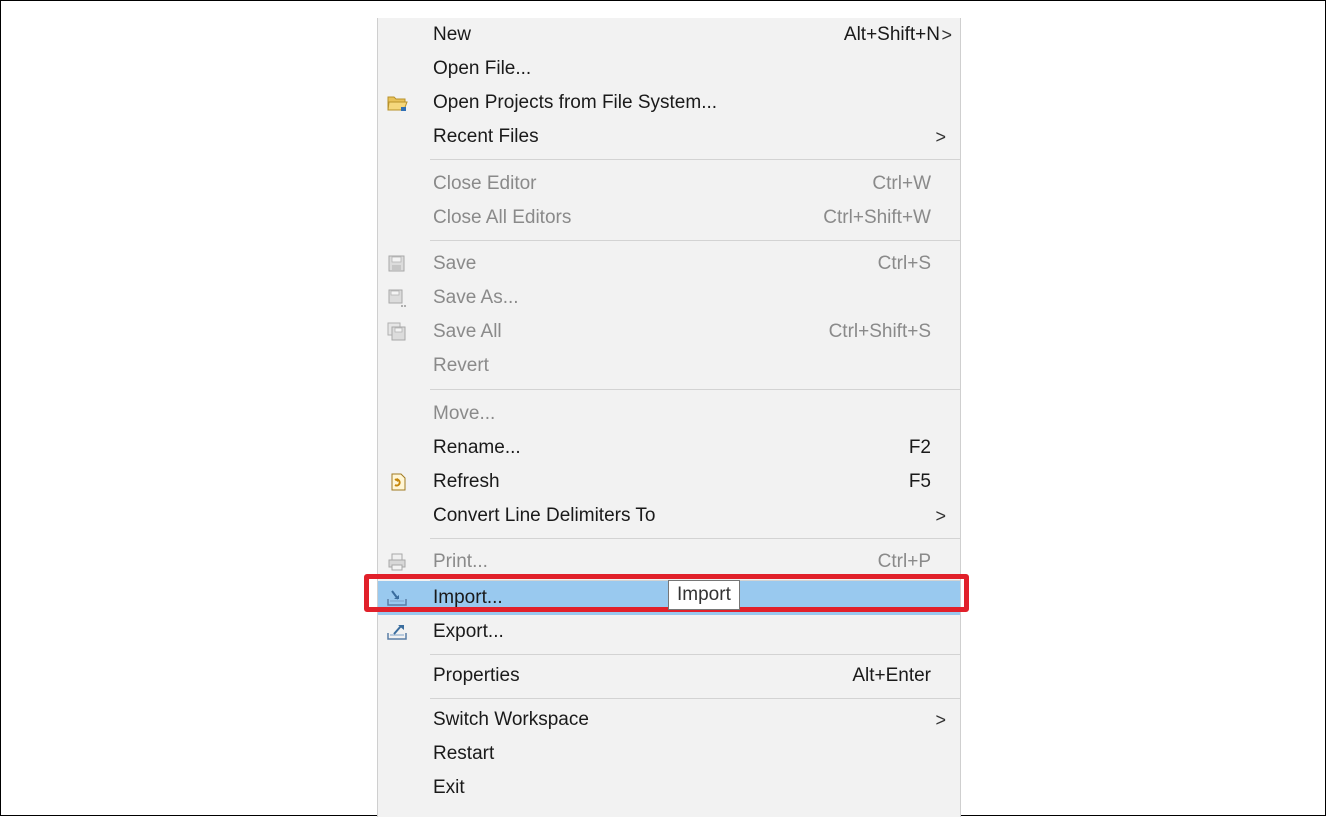  What do you see at coordinates (669, 788) in the screenshot?
I see `menu-item-exit: Exit` at bounding box center [669, 788].